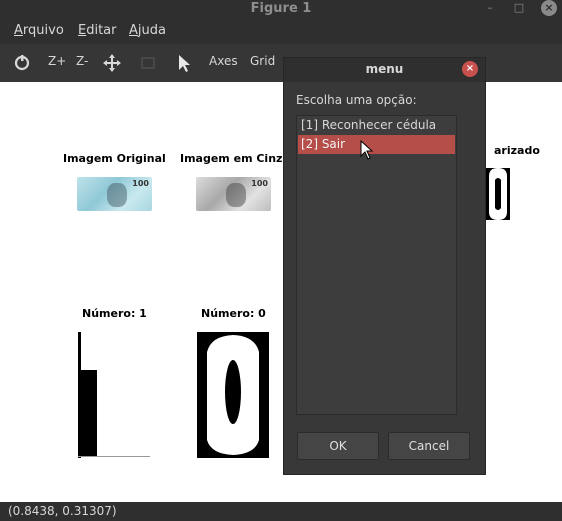  I want to click on grid-button: Grid, so click(262, 61).